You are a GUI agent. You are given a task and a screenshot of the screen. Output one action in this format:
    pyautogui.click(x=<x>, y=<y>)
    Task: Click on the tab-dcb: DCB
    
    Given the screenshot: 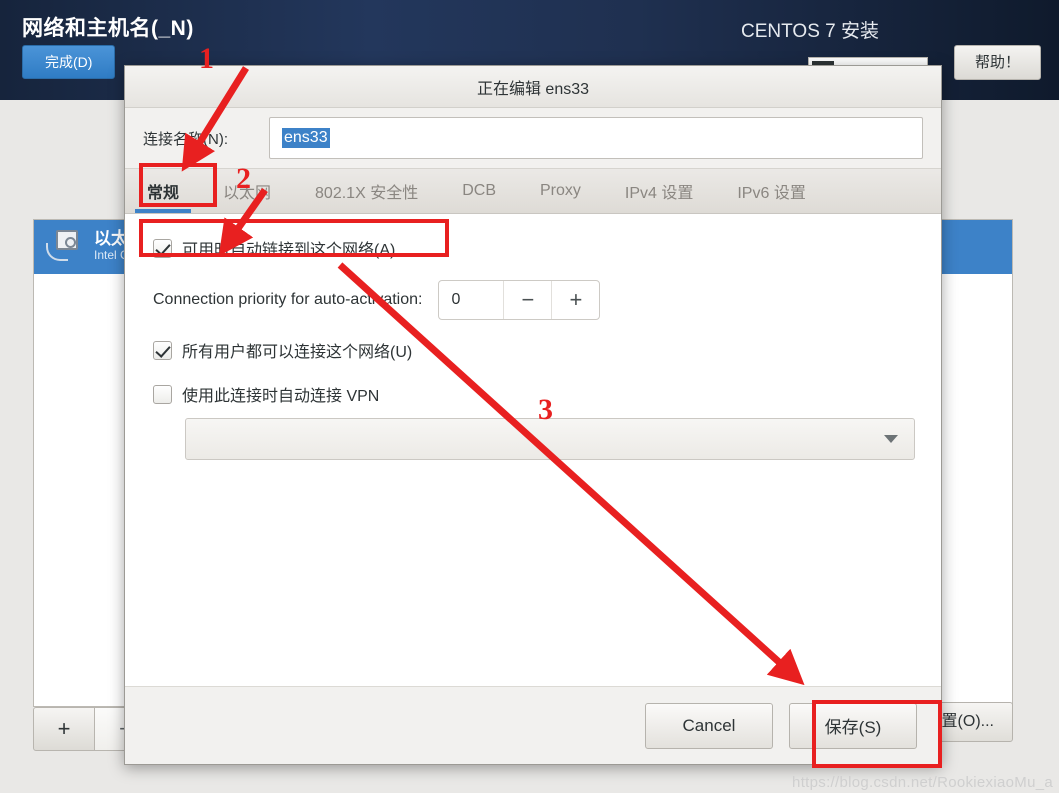 What is the action you would take?
    pyautogui.click(x=479, y=191)
    